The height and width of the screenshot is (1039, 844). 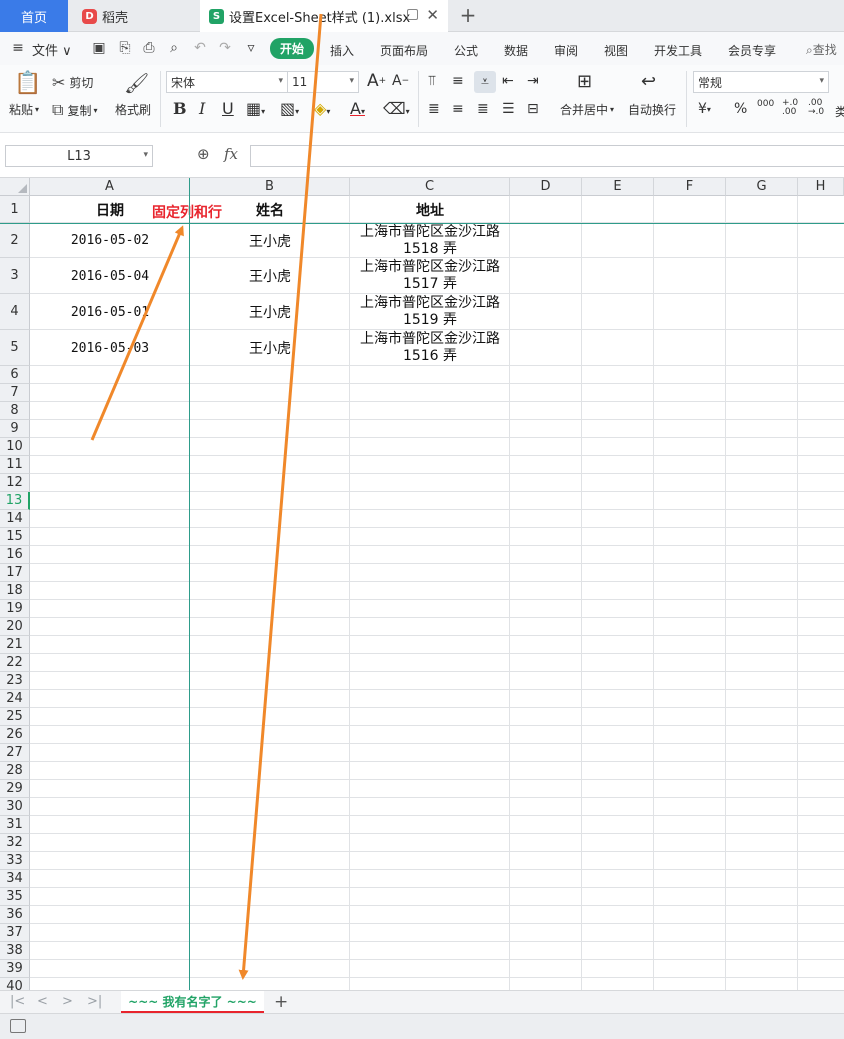 What do you see at coordinates (24, 109) in the screenshot?
I see `paste-button: 粘贴 ▾` at bounding box center [24, 109].